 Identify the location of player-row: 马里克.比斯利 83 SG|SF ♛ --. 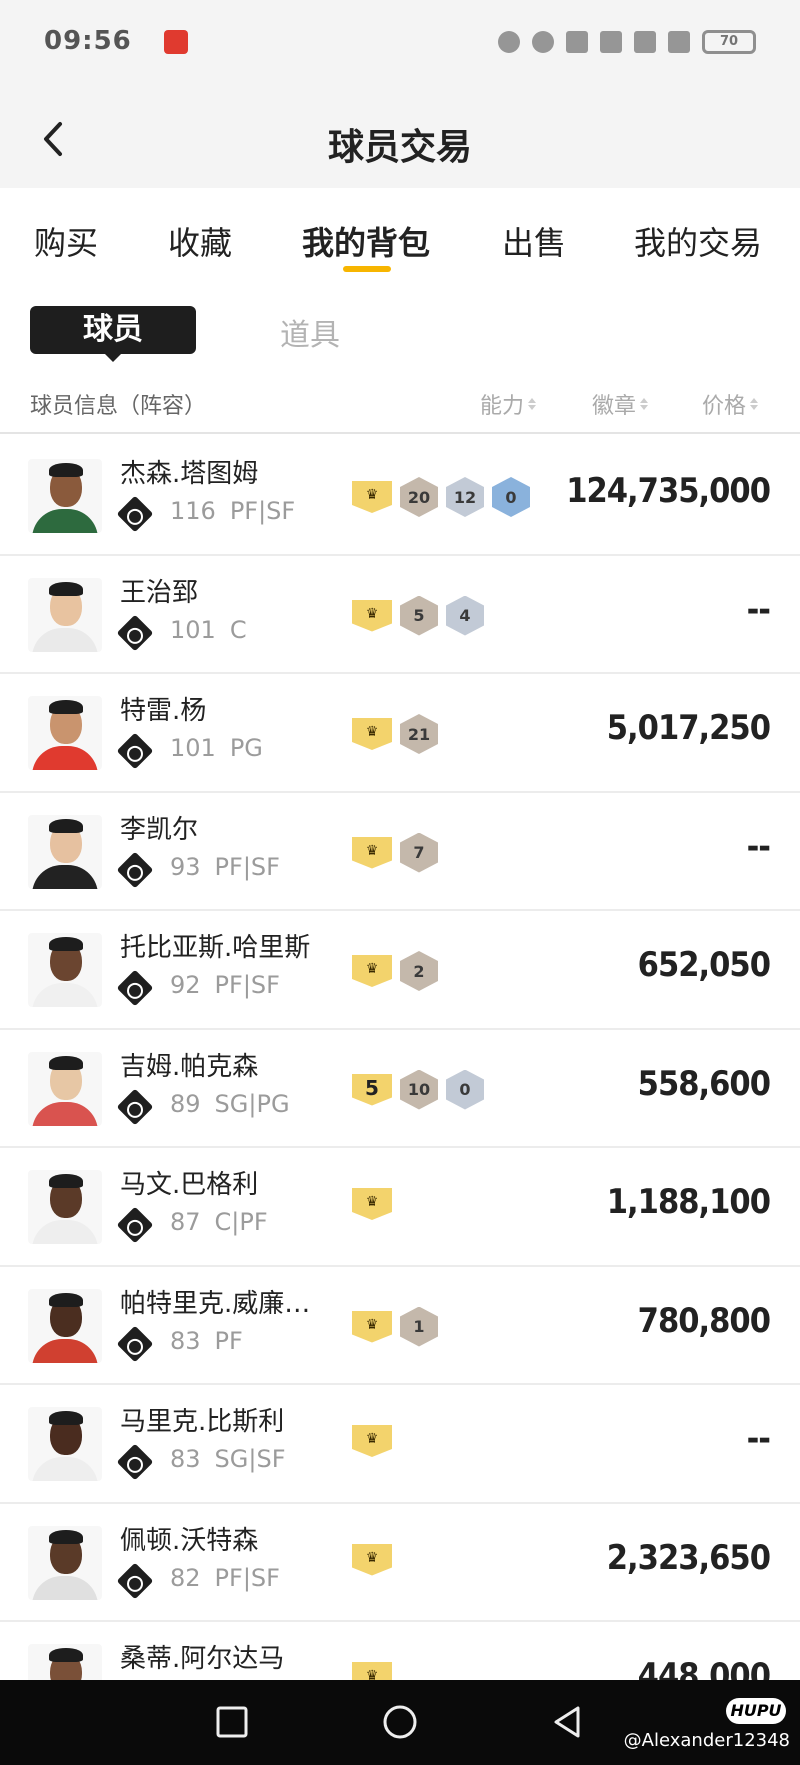
(400, 1444).